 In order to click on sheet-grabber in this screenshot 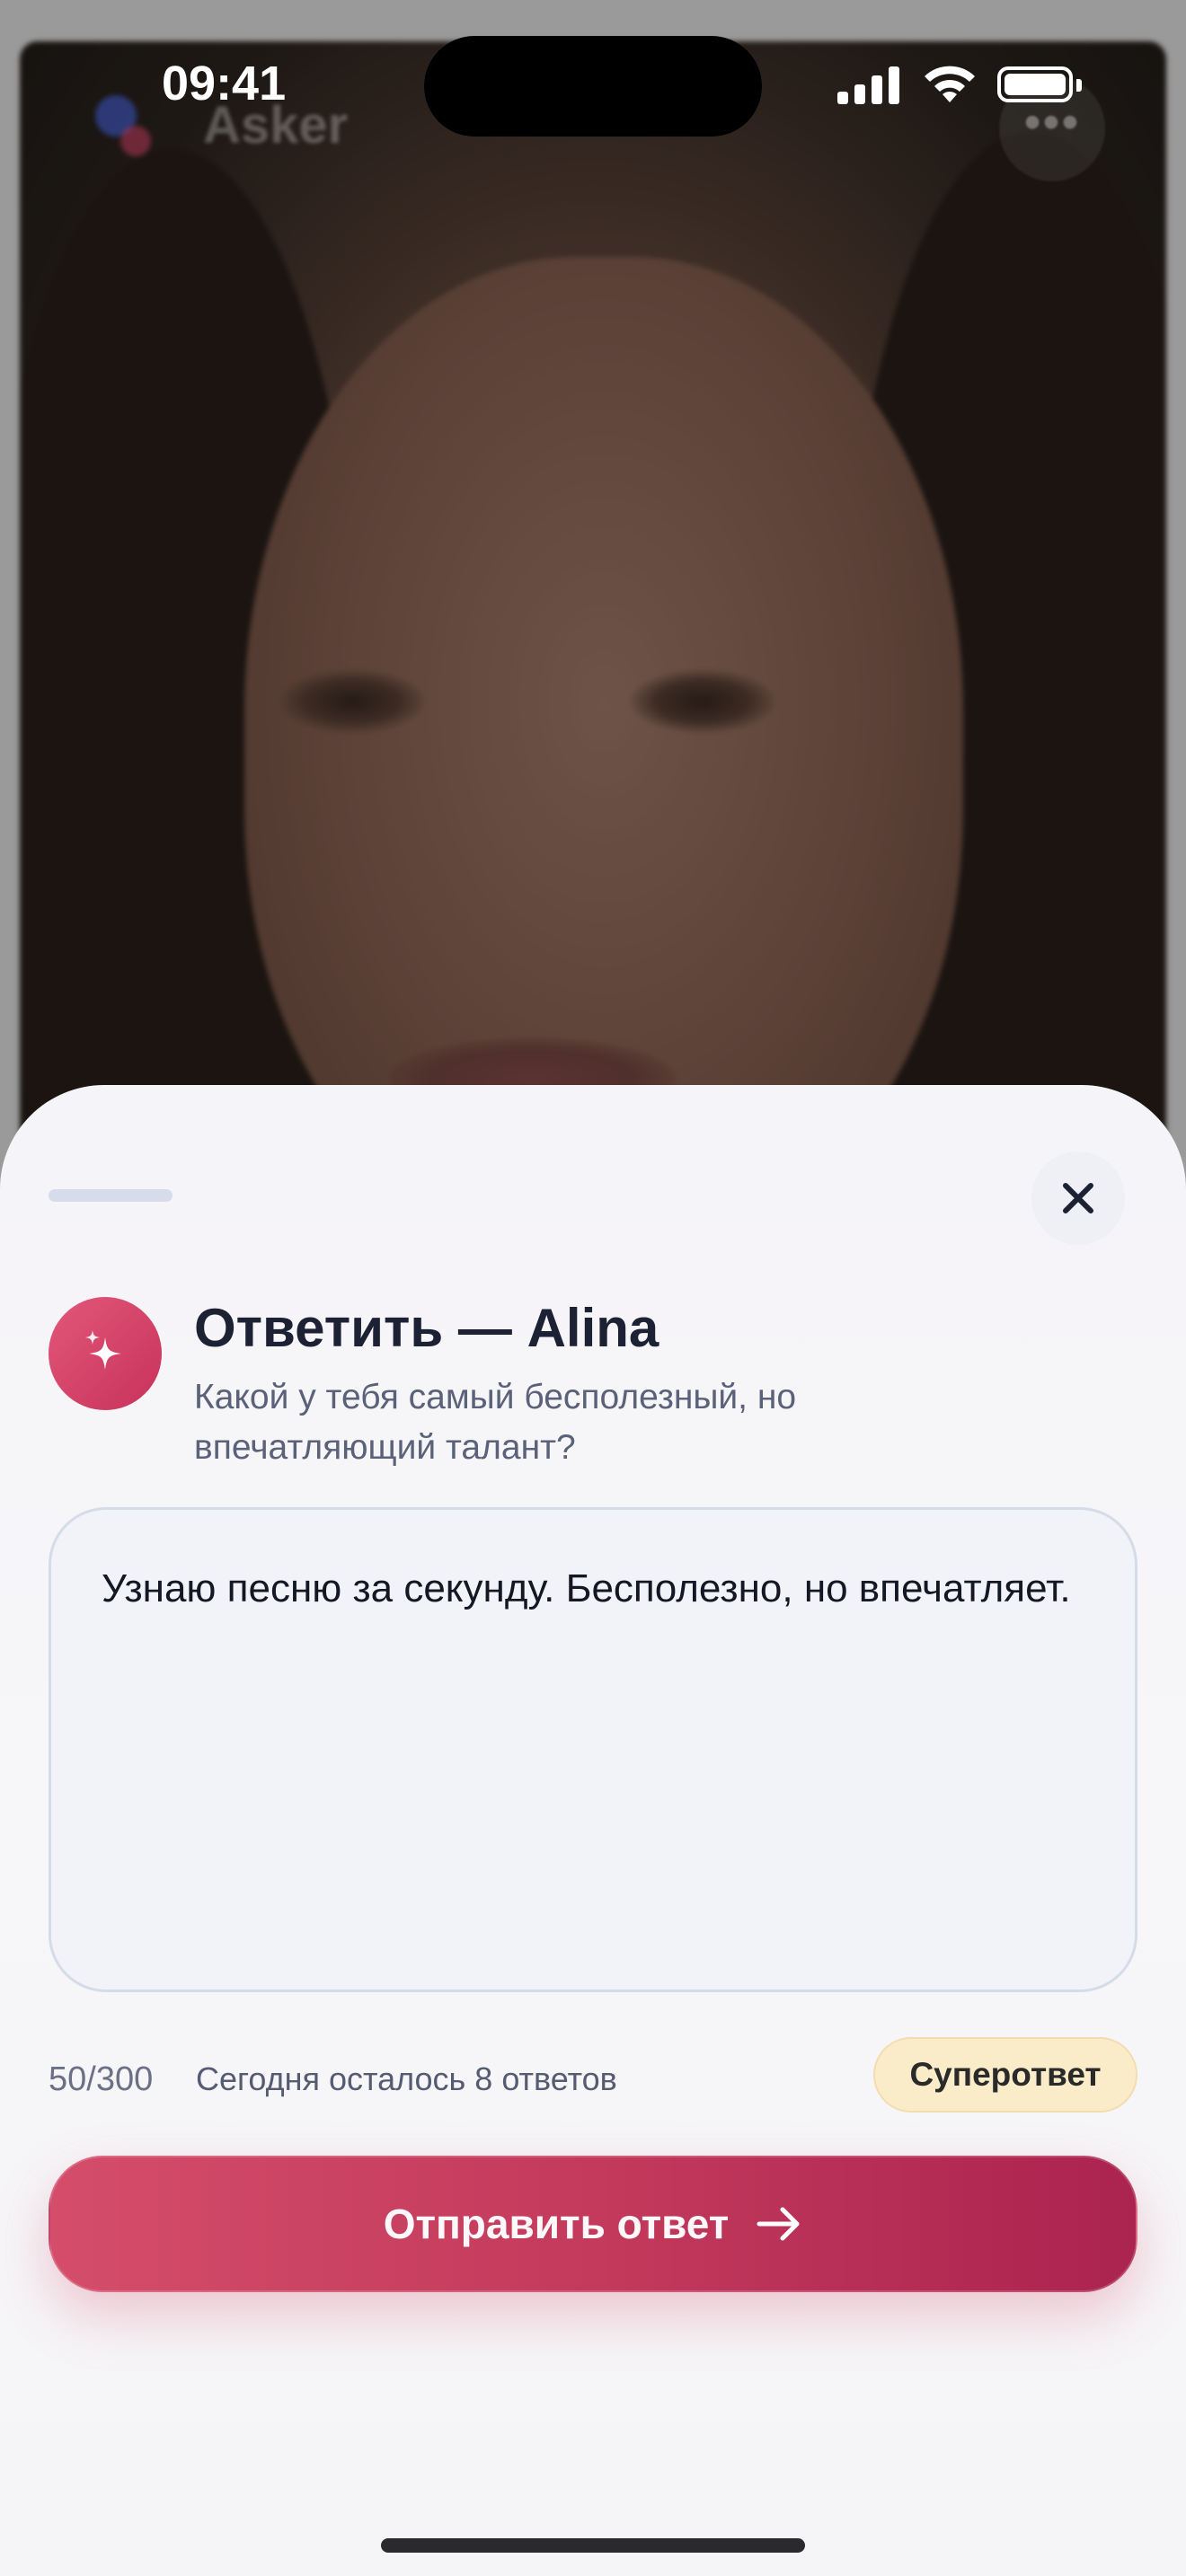, I will do `click(111, 1195)`.